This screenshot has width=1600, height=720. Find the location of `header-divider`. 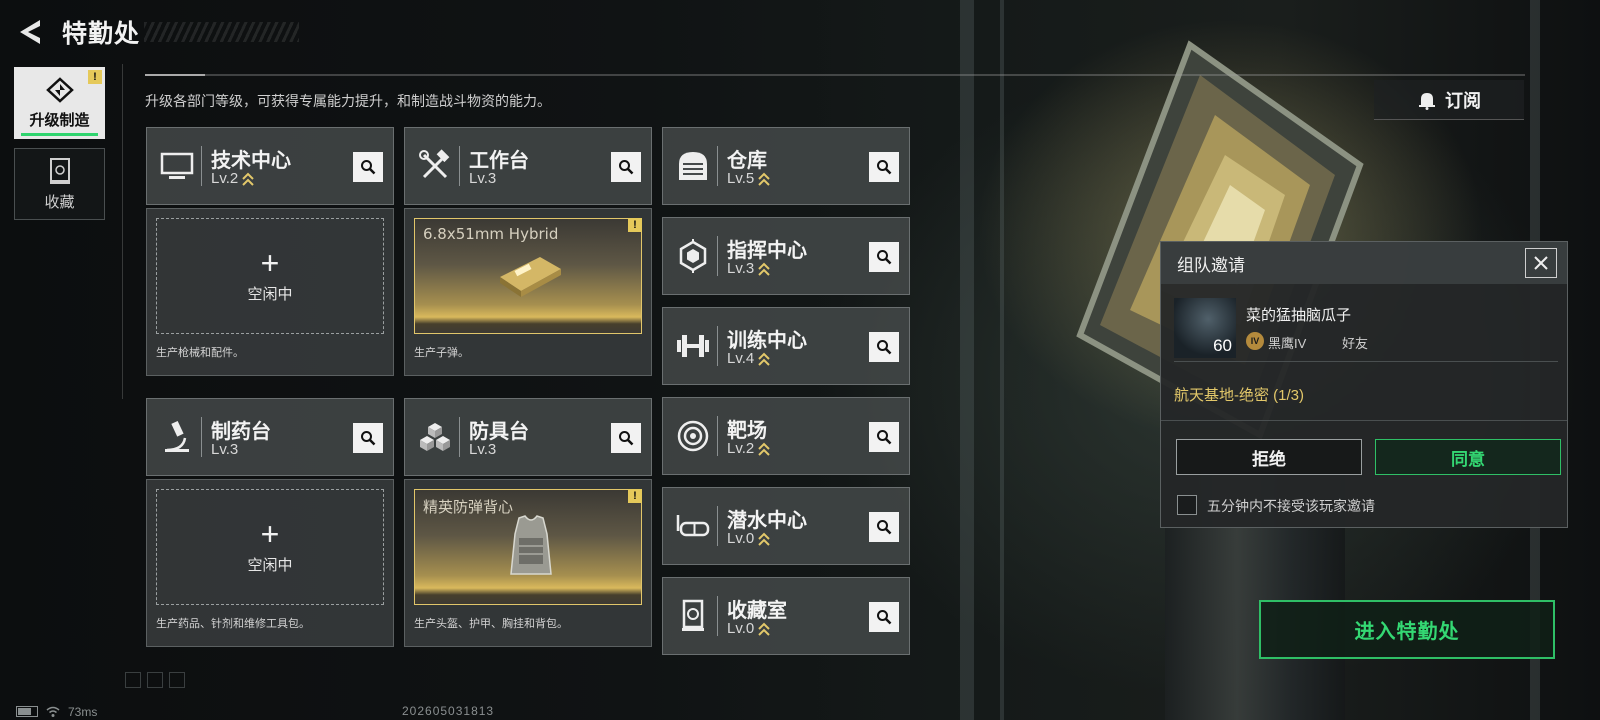

header-divider is located at coordinates (835, 75).